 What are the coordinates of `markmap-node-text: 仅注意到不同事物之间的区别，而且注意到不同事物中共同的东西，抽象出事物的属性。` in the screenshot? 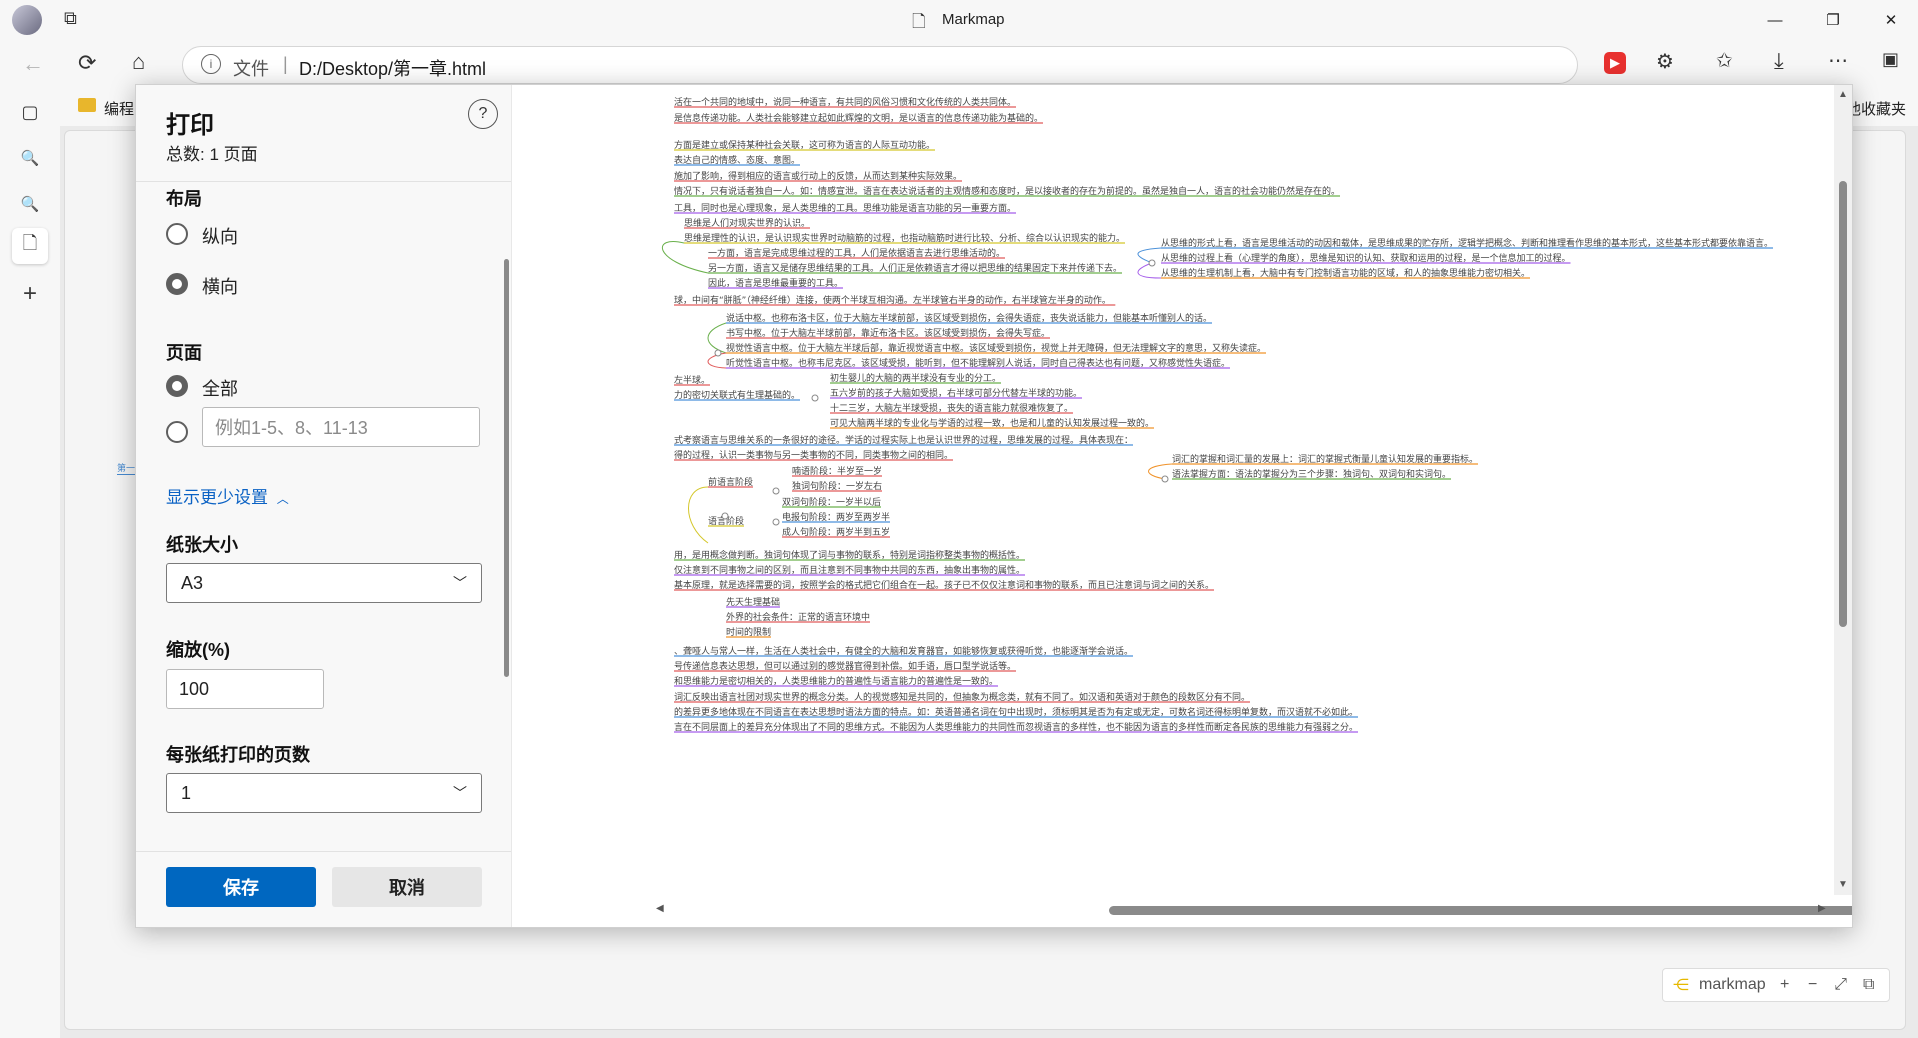 It's located at (849, 570).